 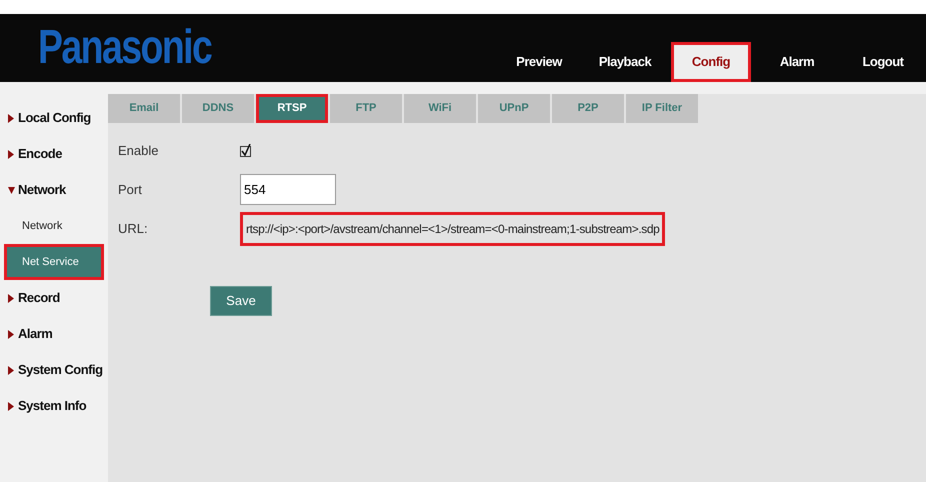 I want to click on field-label: Port, so click(x=130, y=189).